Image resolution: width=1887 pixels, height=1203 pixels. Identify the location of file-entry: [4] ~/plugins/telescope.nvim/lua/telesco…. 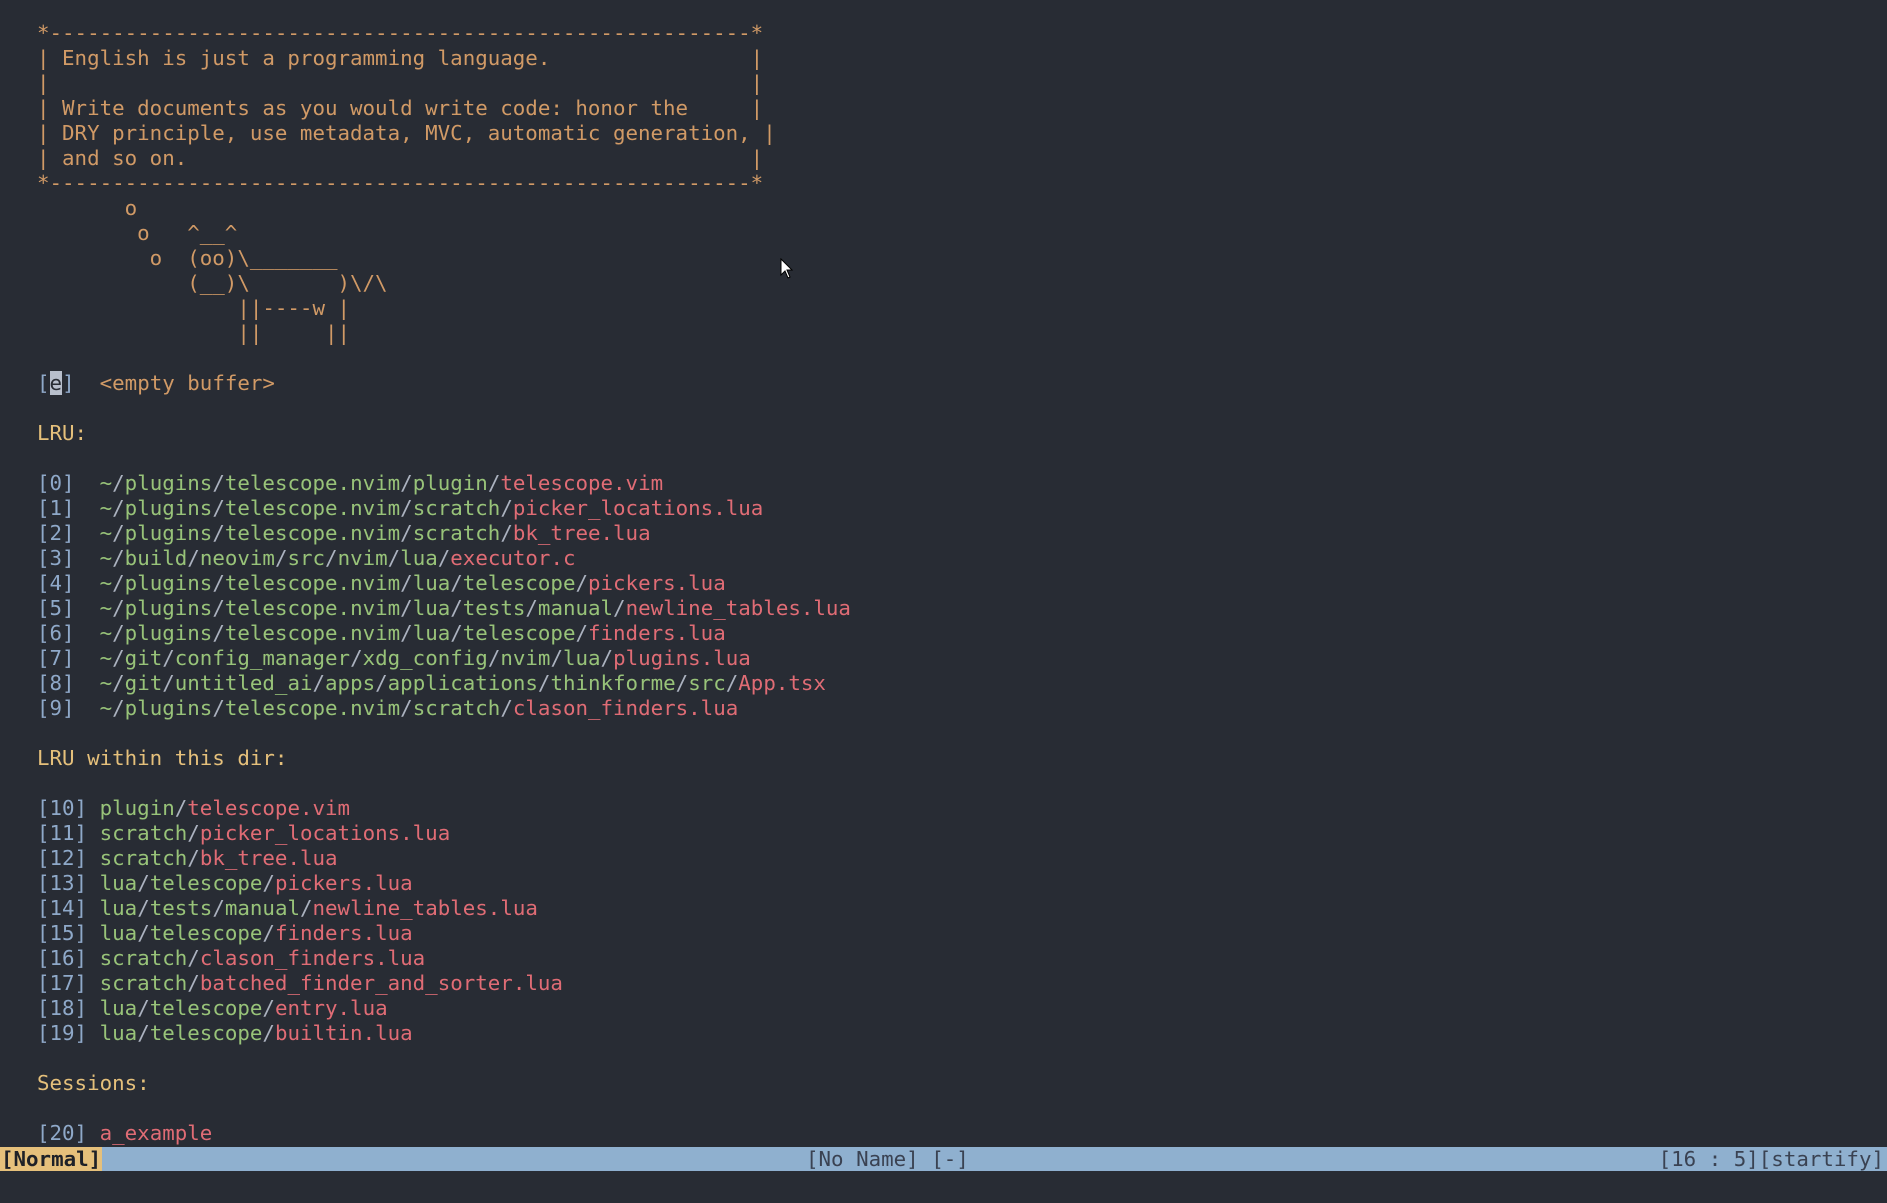
(943, 583).